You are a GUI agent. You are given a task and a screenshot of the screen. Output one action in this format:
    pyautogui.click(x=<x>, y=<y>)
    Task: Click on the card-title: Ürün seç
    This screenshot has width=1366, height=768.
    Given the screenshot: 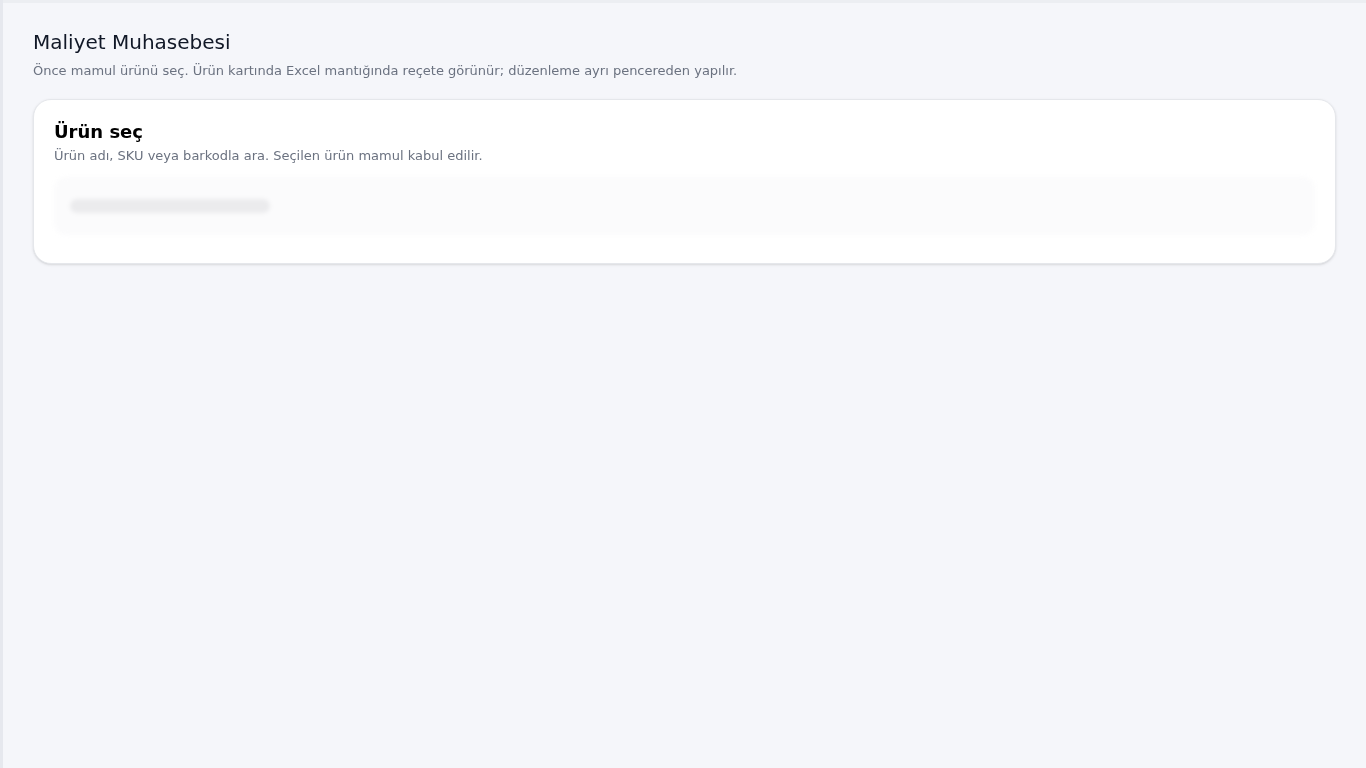 What is the action you would take?
    pyautogui.click(x=99, y=131)
    